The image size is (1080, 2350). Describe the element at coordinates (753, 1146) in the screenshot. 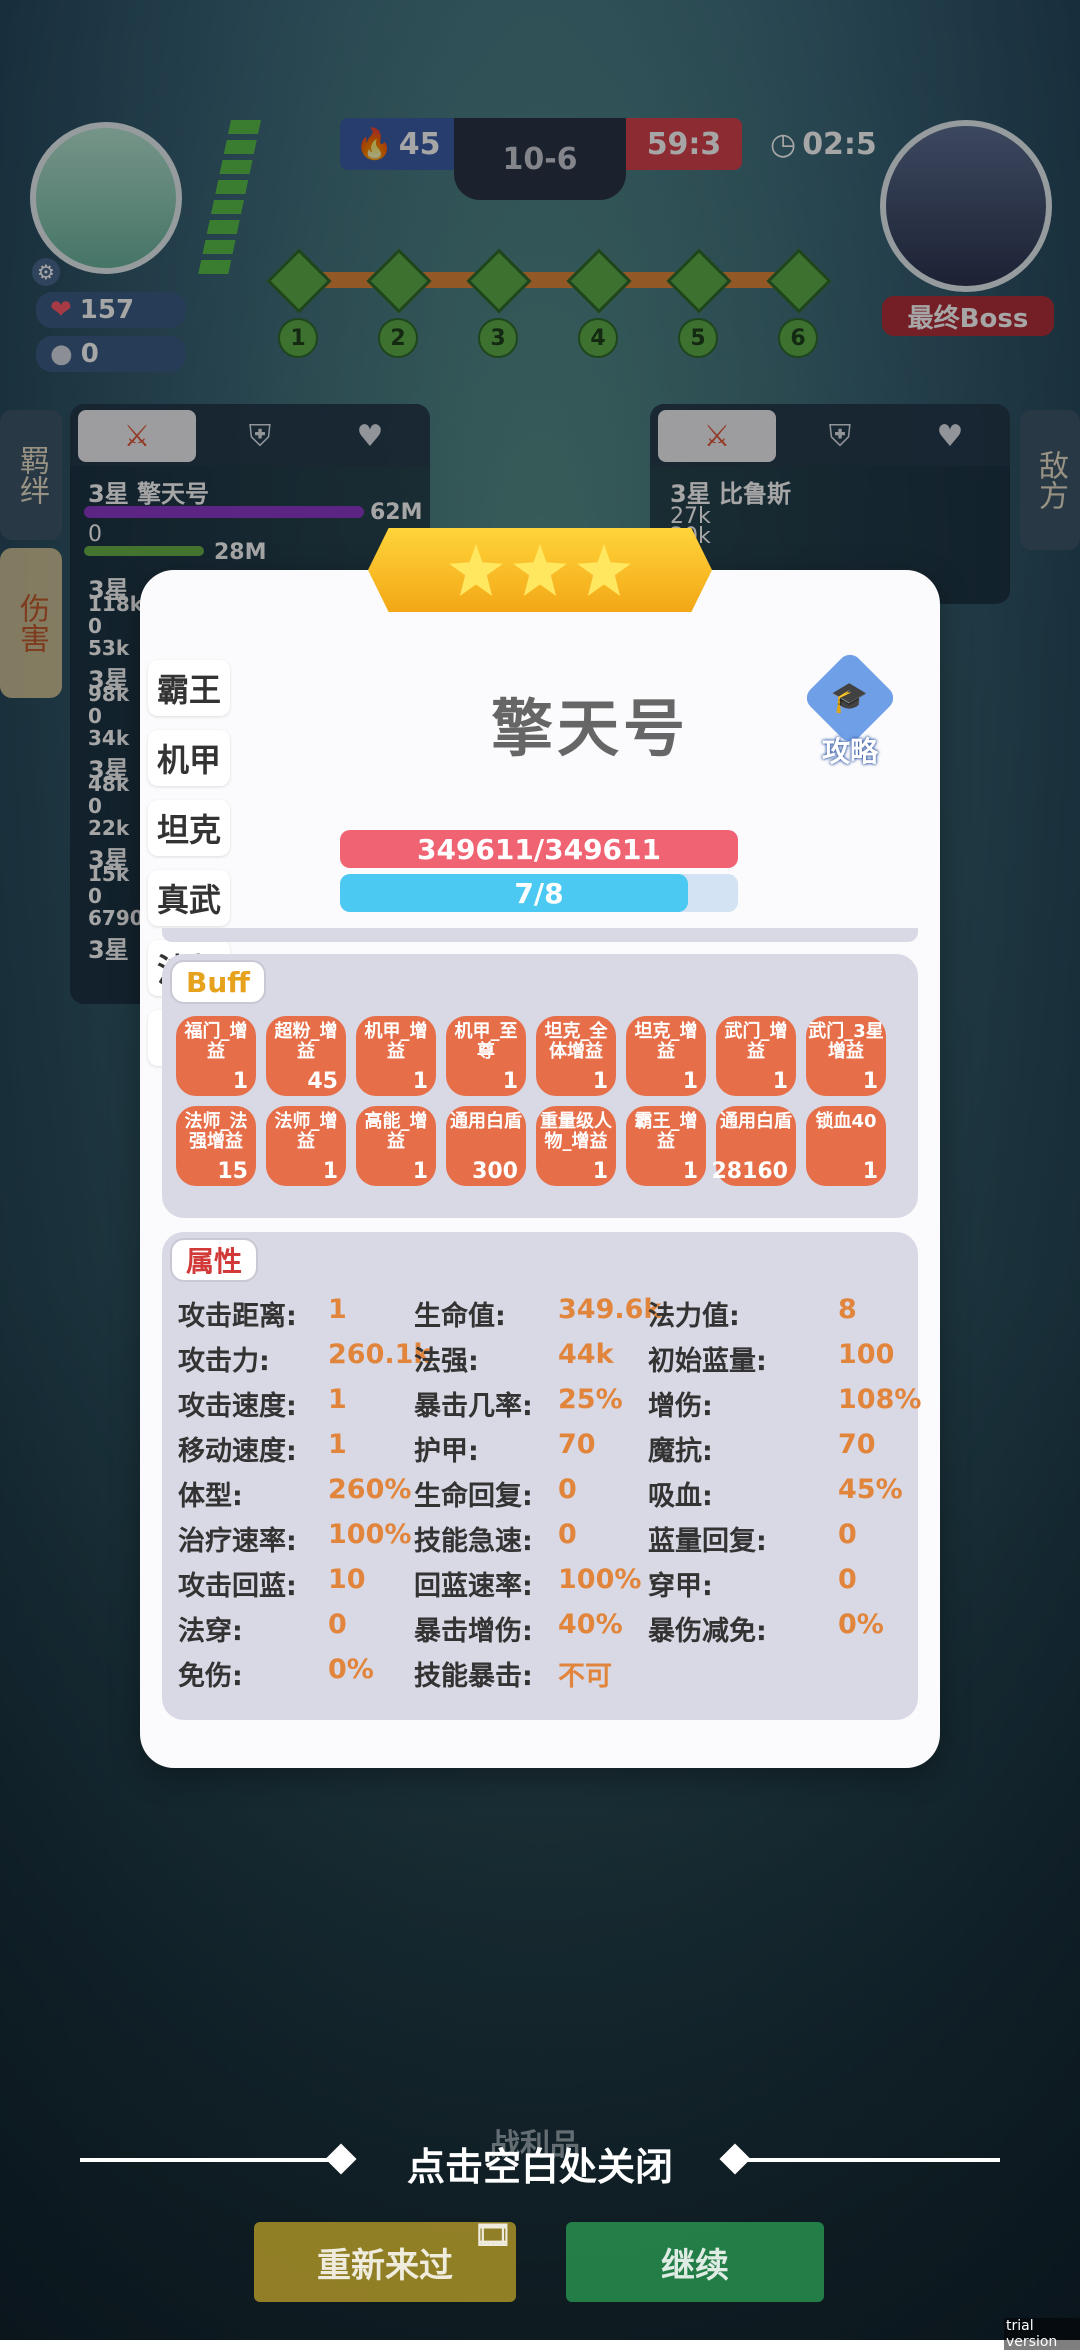

I see `buff-tile: 通用白盾 28160` at that location.